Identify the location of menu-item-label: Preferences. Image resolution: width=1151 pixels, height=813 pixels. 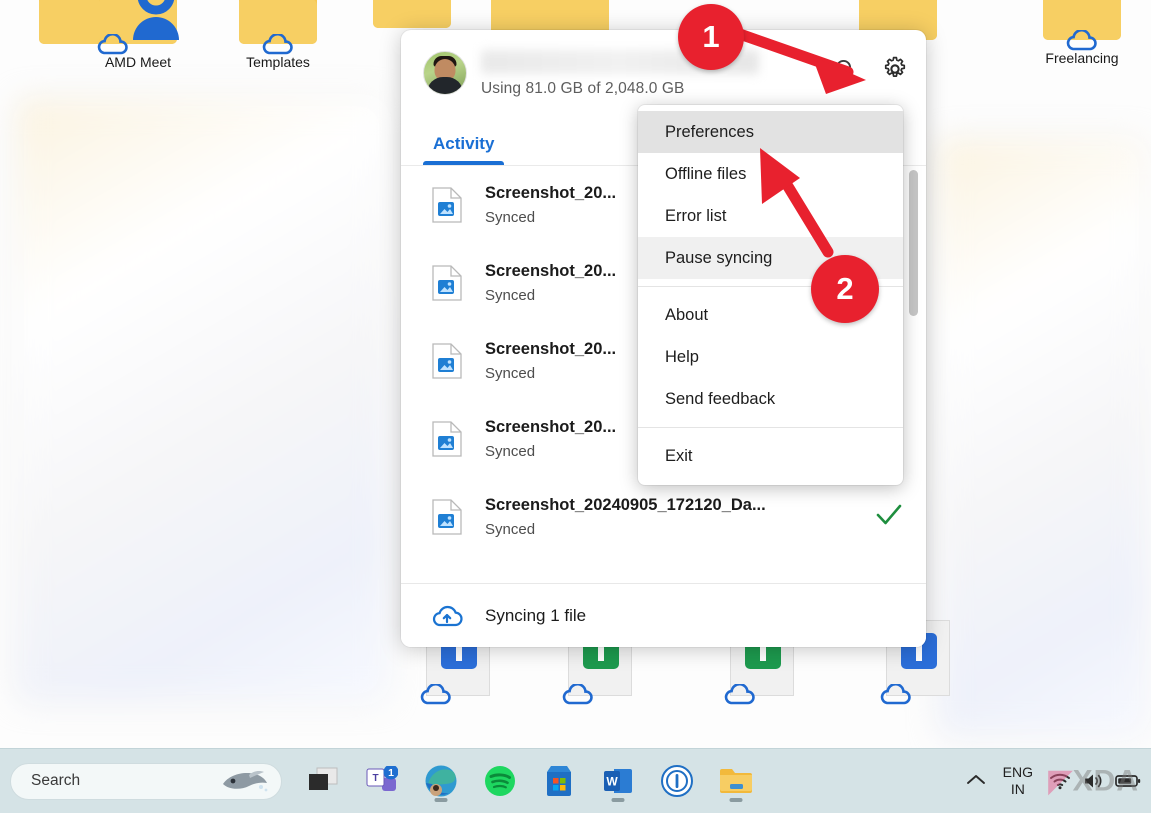
(709, 131).